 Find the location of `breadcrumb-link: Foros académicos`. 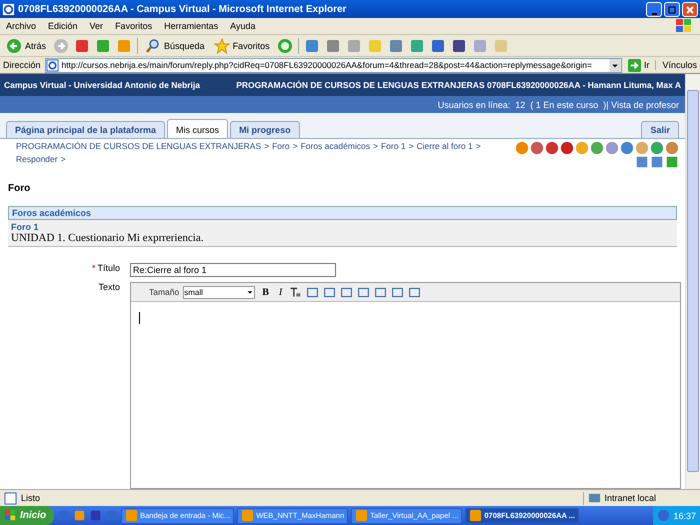

breadcrumb-link: Foros académicos is located at coordinates (335, 146).